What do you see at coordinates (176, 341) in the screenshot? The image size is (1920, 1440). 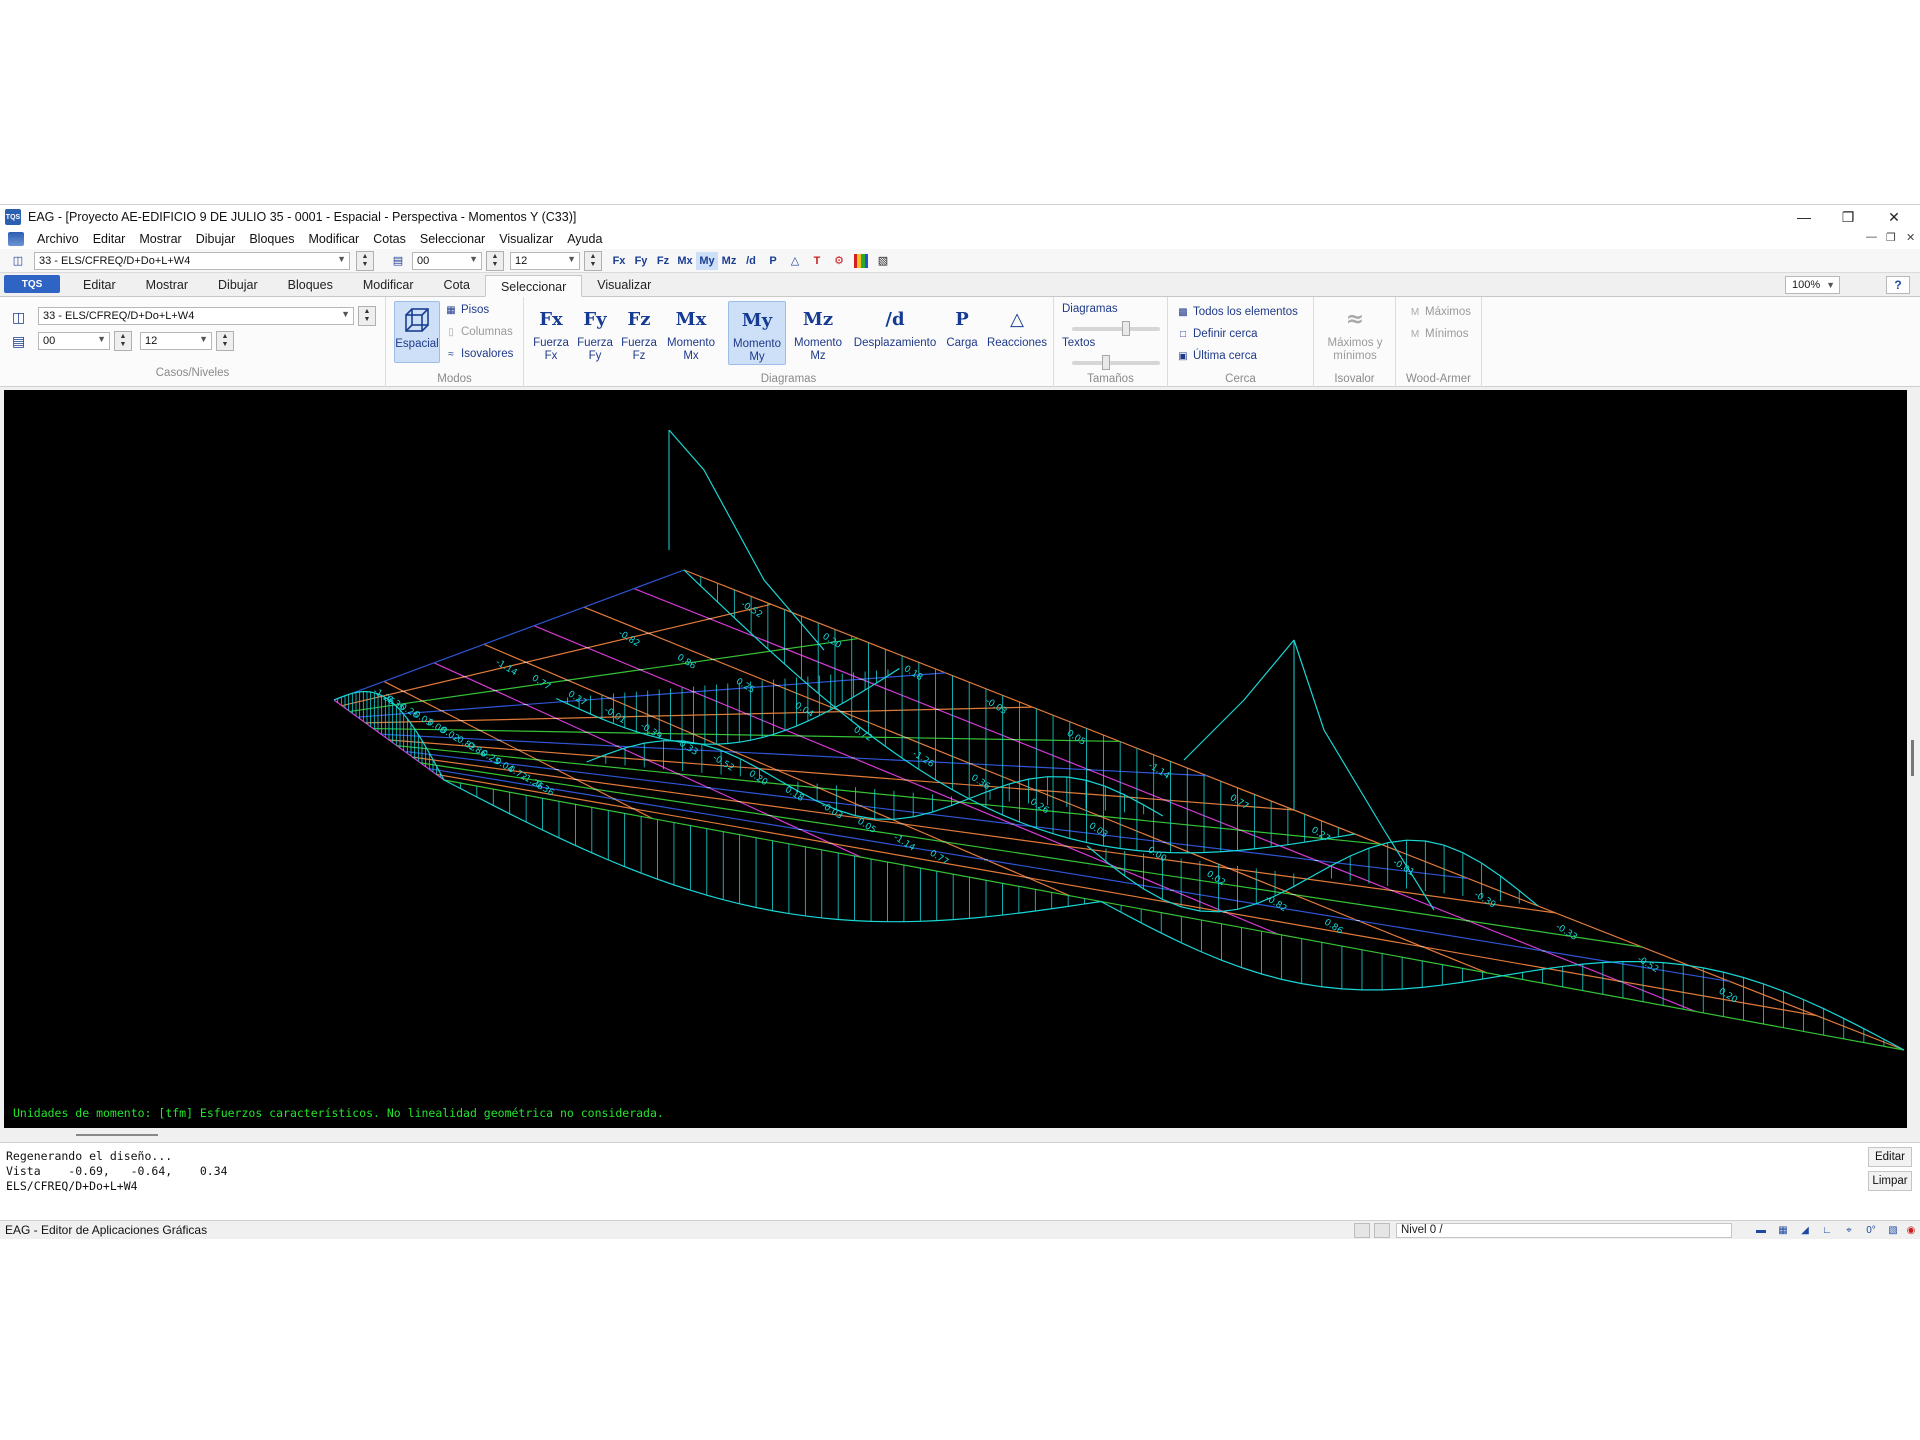 I see `level-to-combo: 12 ▼` at bounding box center [176, 341].